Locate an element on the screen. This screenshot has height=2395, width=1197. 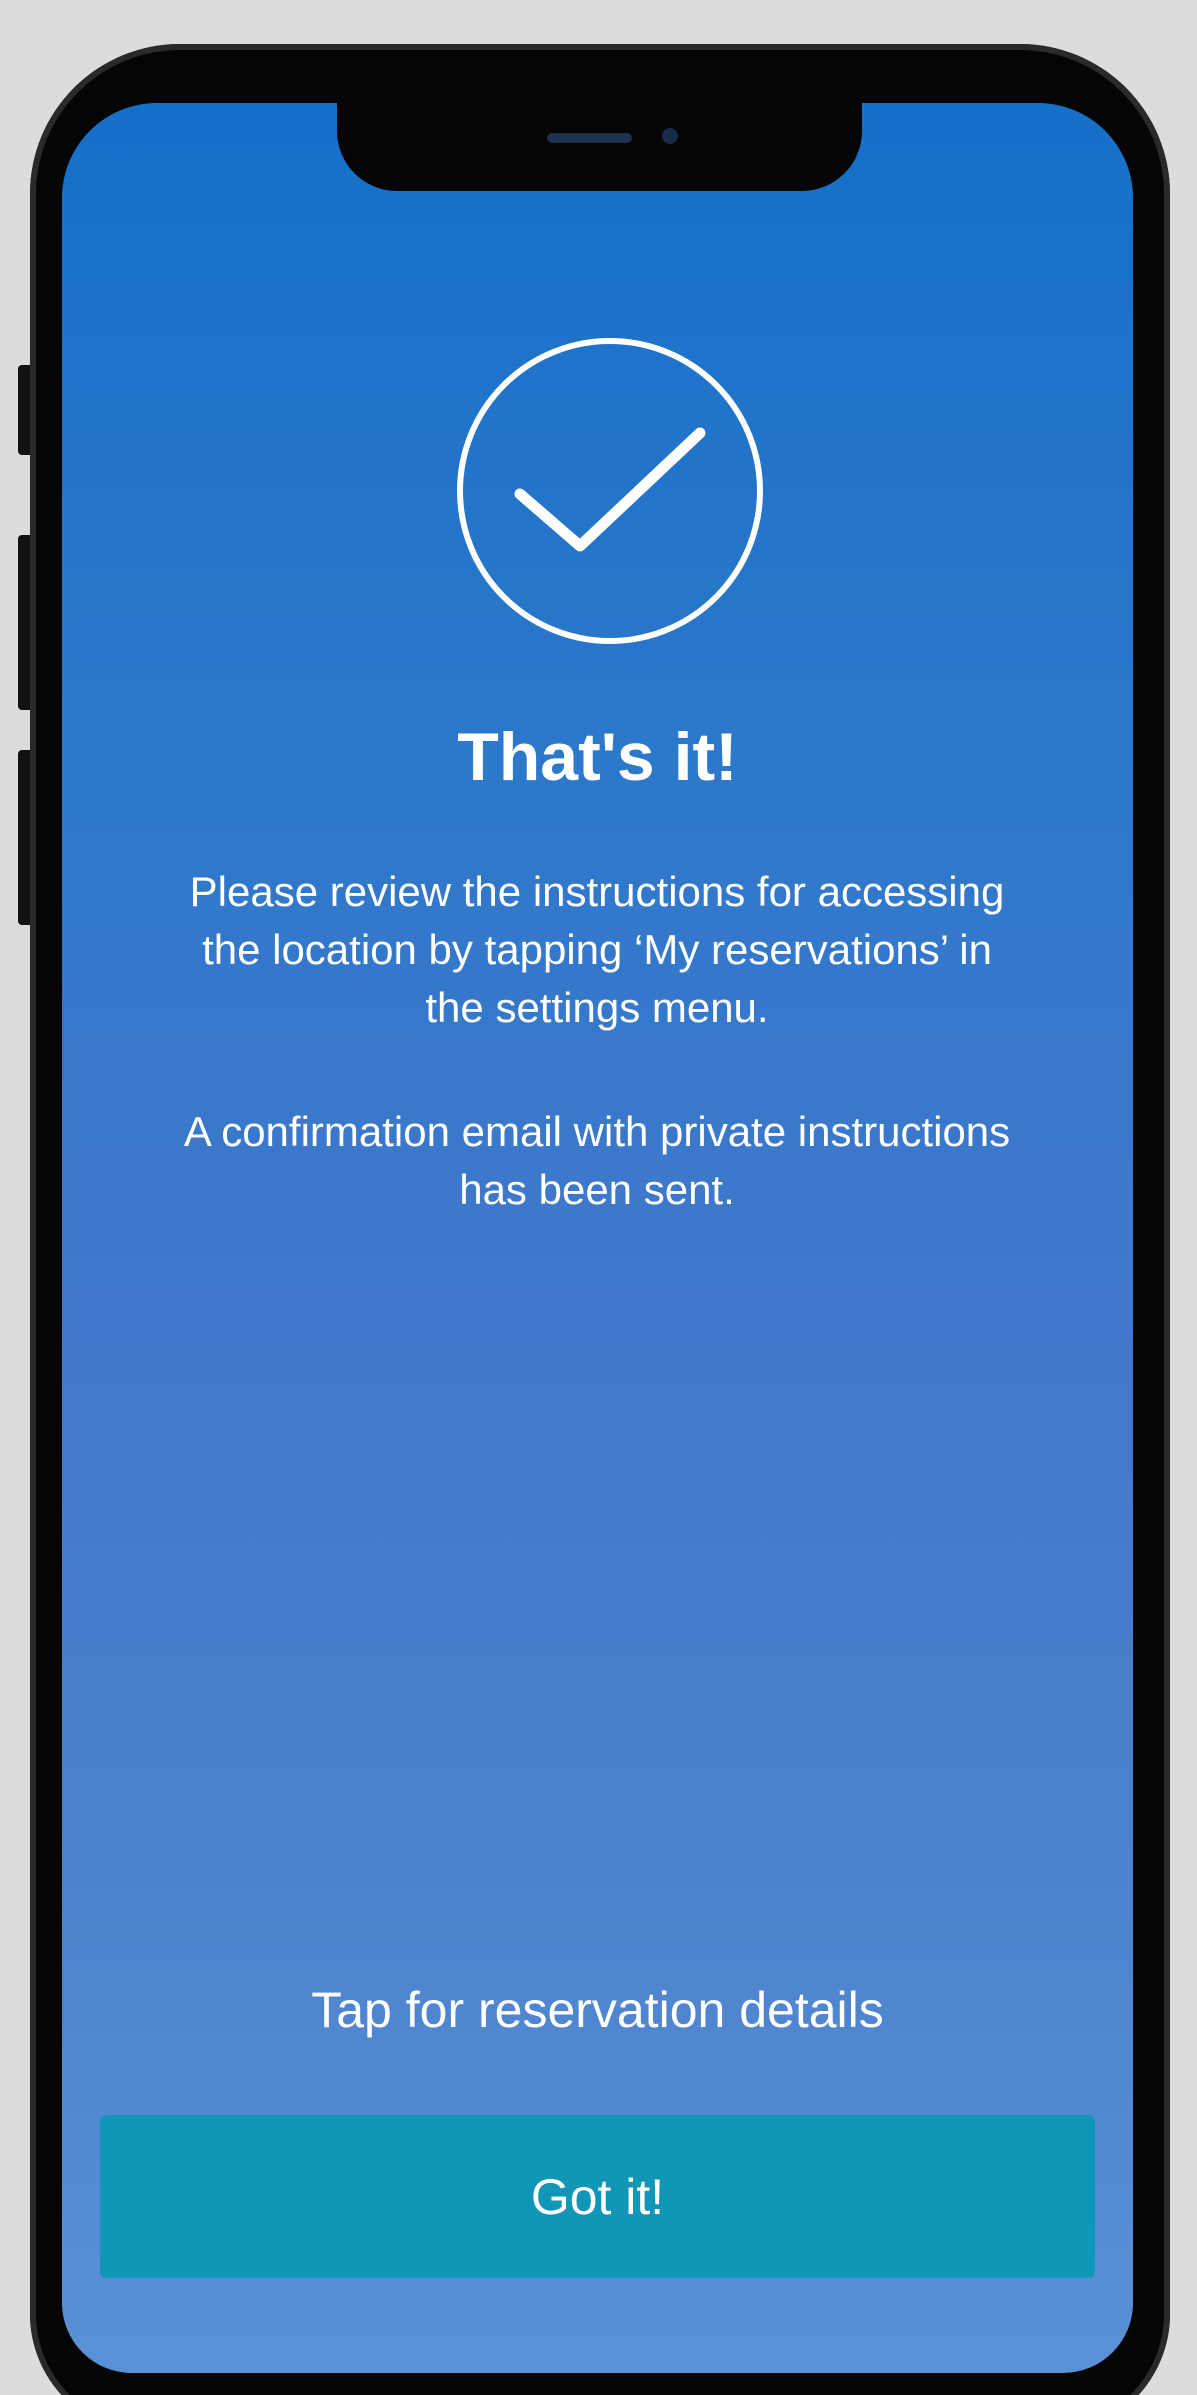
speaker is located at coordinates (589, 138).